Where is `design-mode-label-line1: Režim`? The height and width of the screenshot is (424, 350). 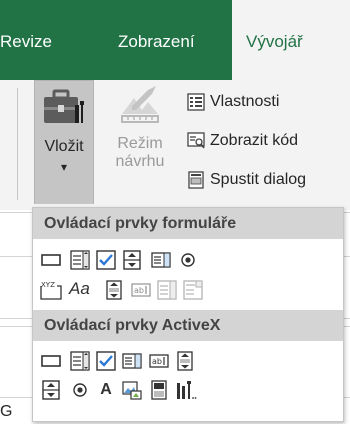 design-mode-label-line1: Režim is located at coordinates (140, 143).